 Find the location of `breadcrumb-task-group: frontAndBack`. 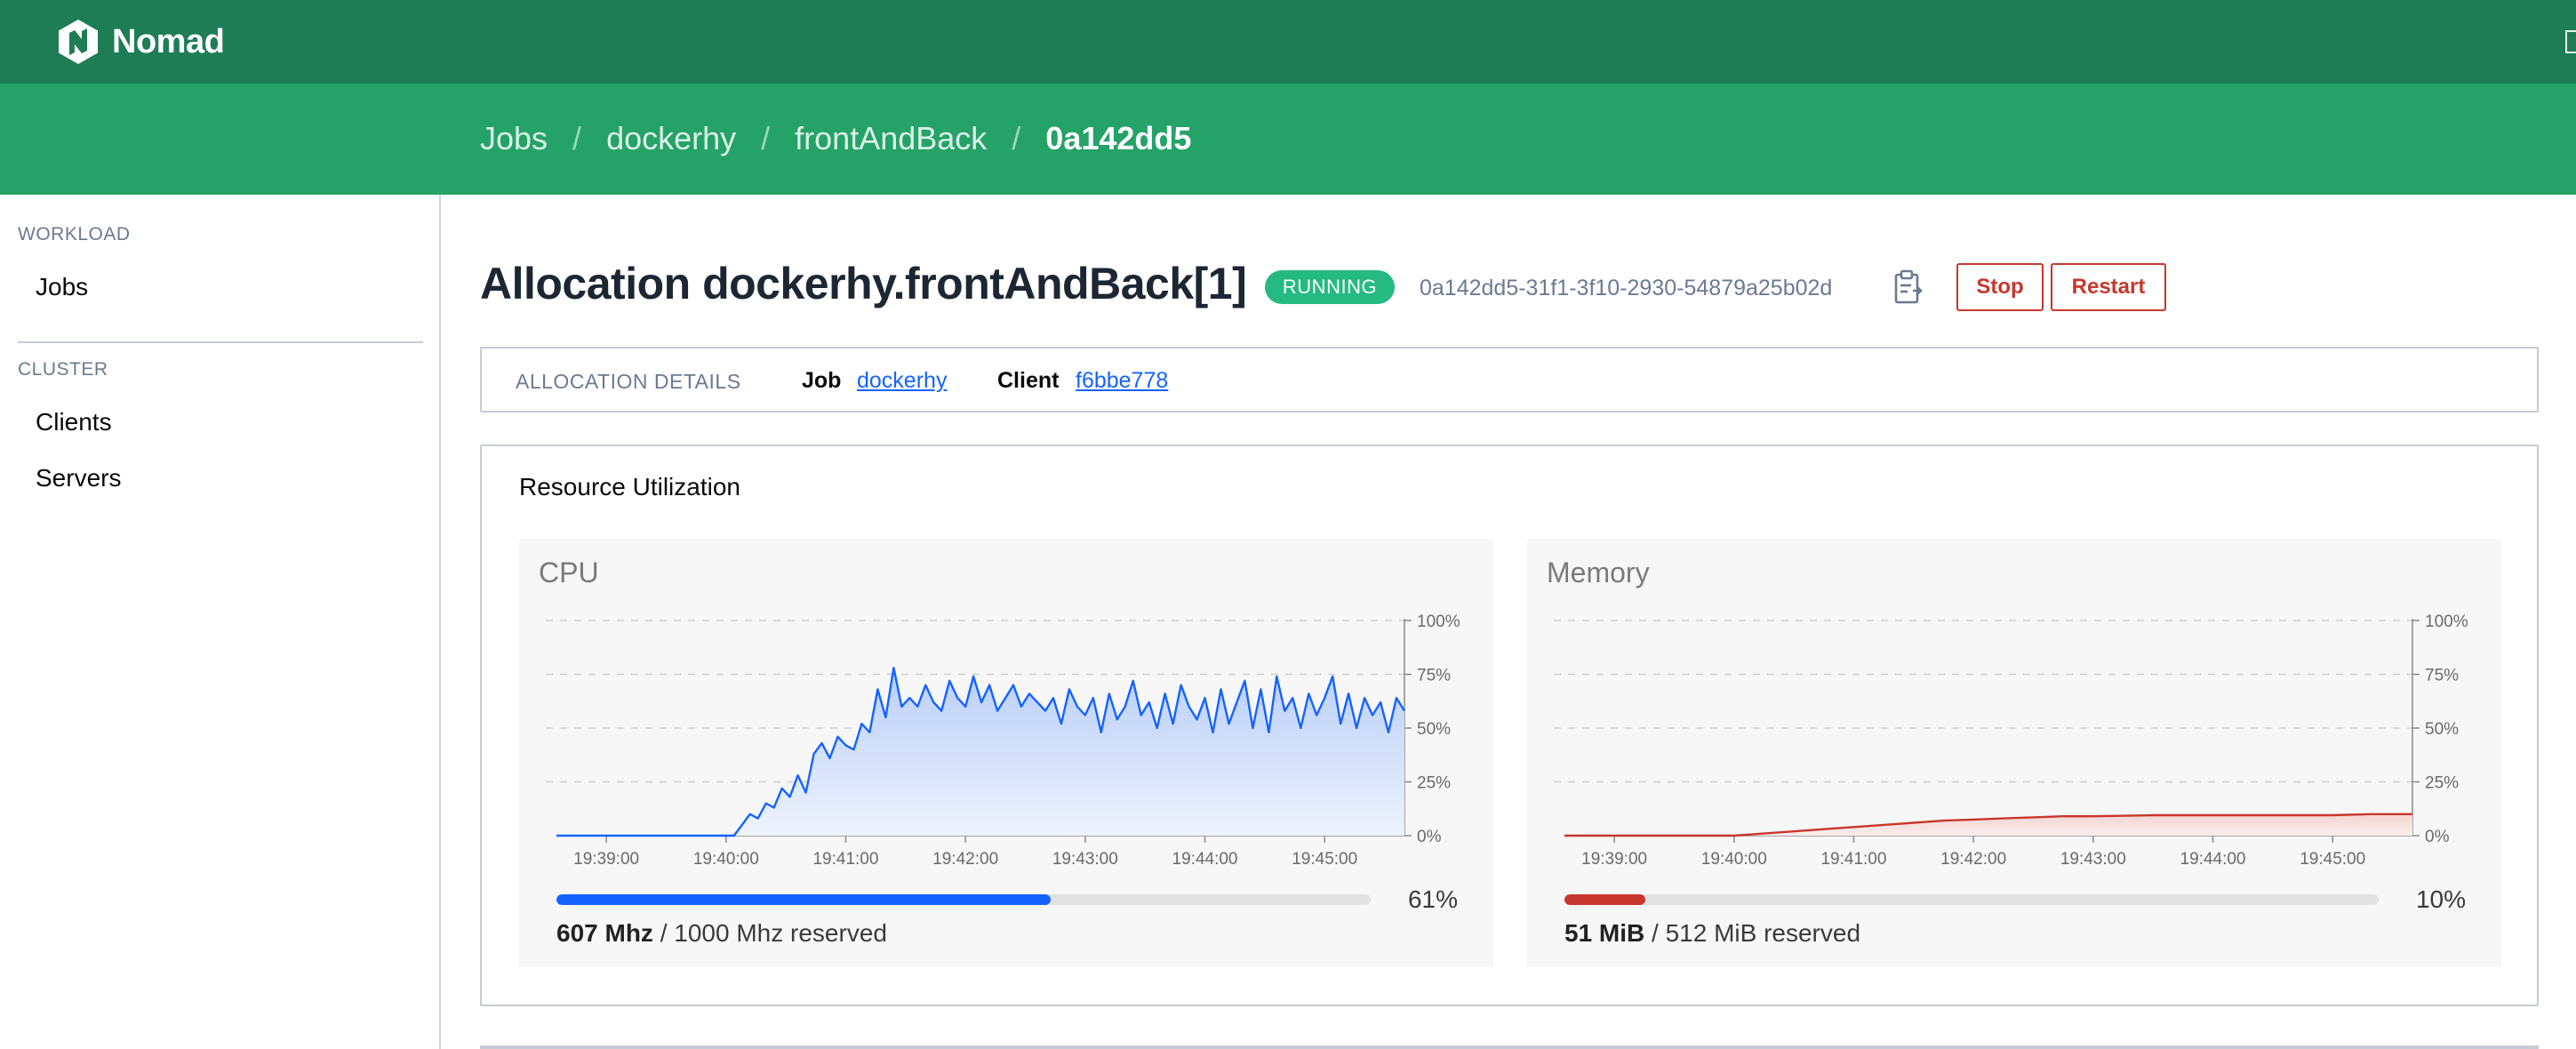

breadcrumb-task-group: frontAndBack is located at coordinates (891, 138).